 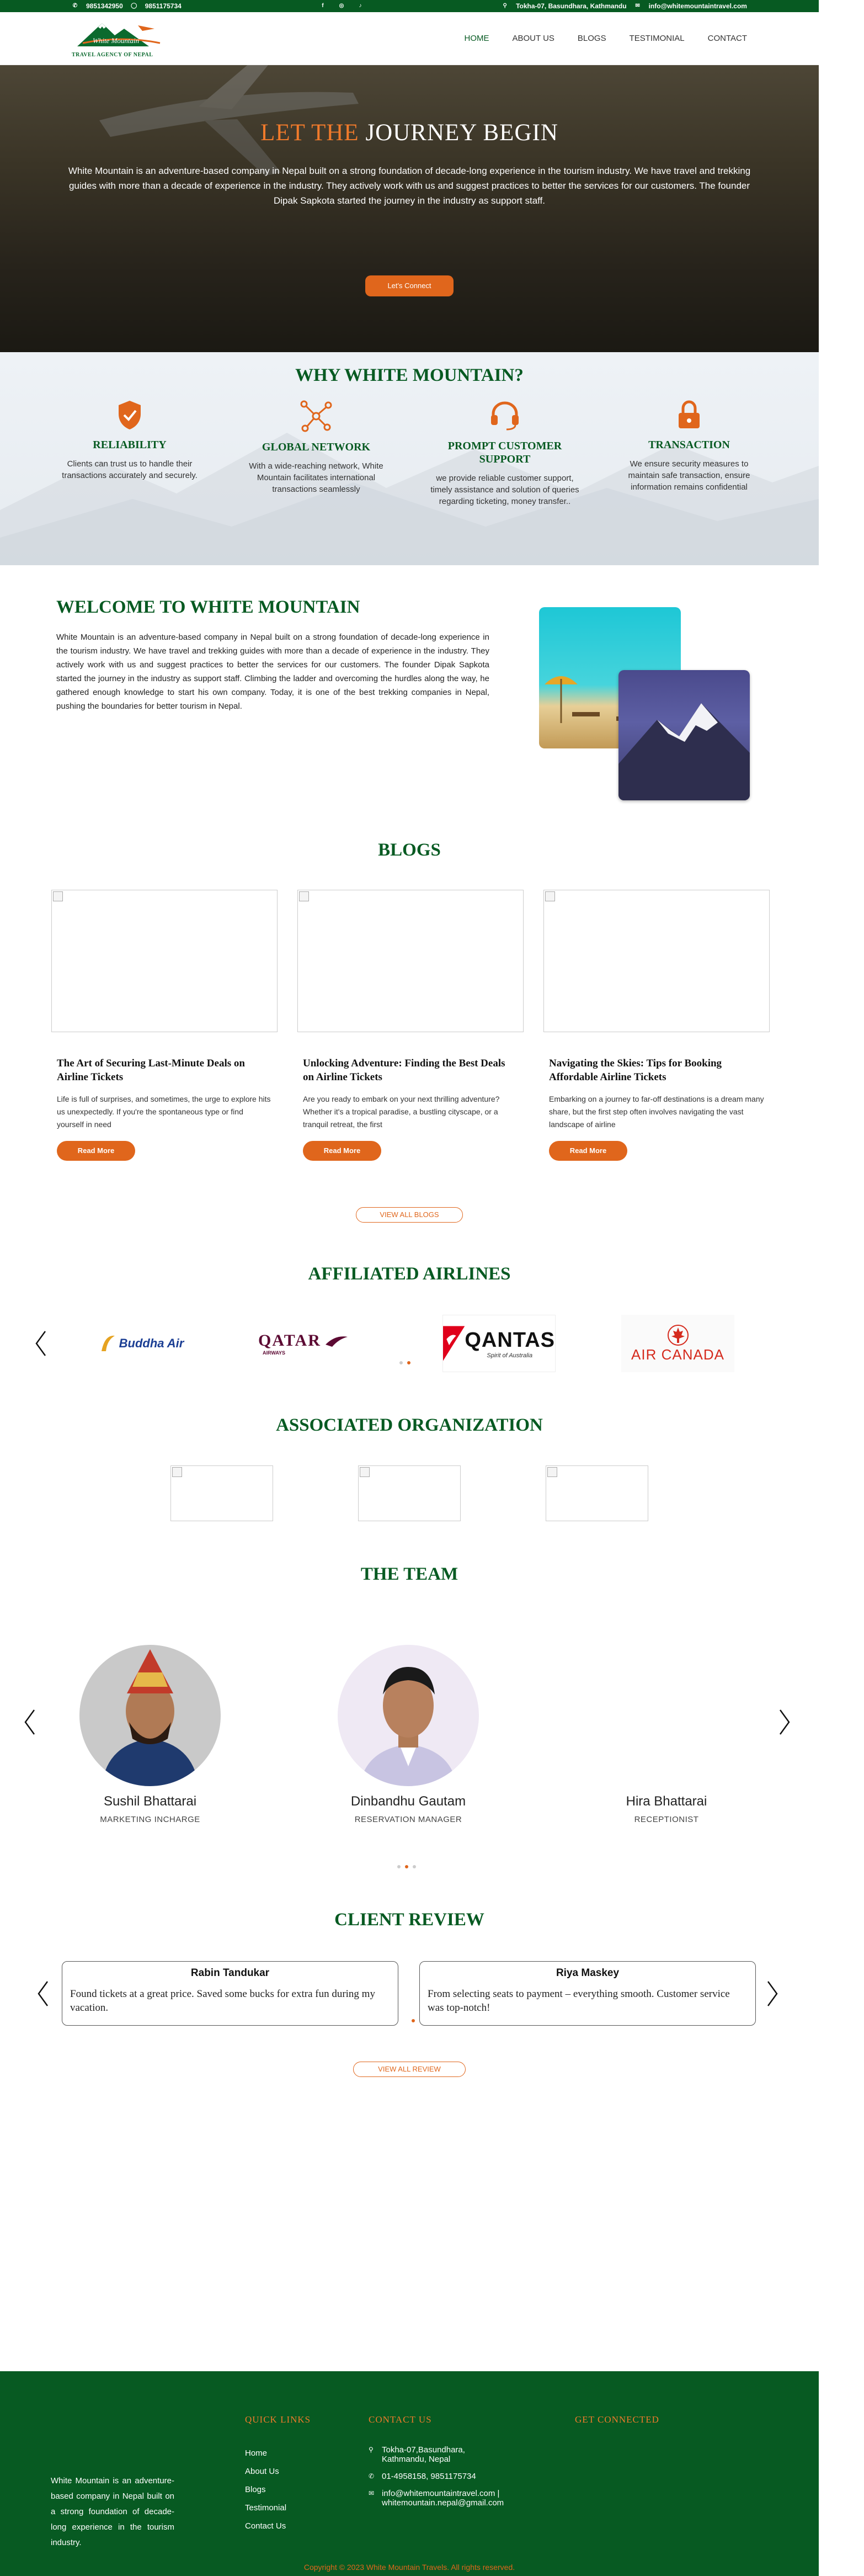 What do you see at coordinates (408, 1819) in the screenshot?
I see `member-role: RESERVATION MANAGER` at bounding box center [408, 1819].